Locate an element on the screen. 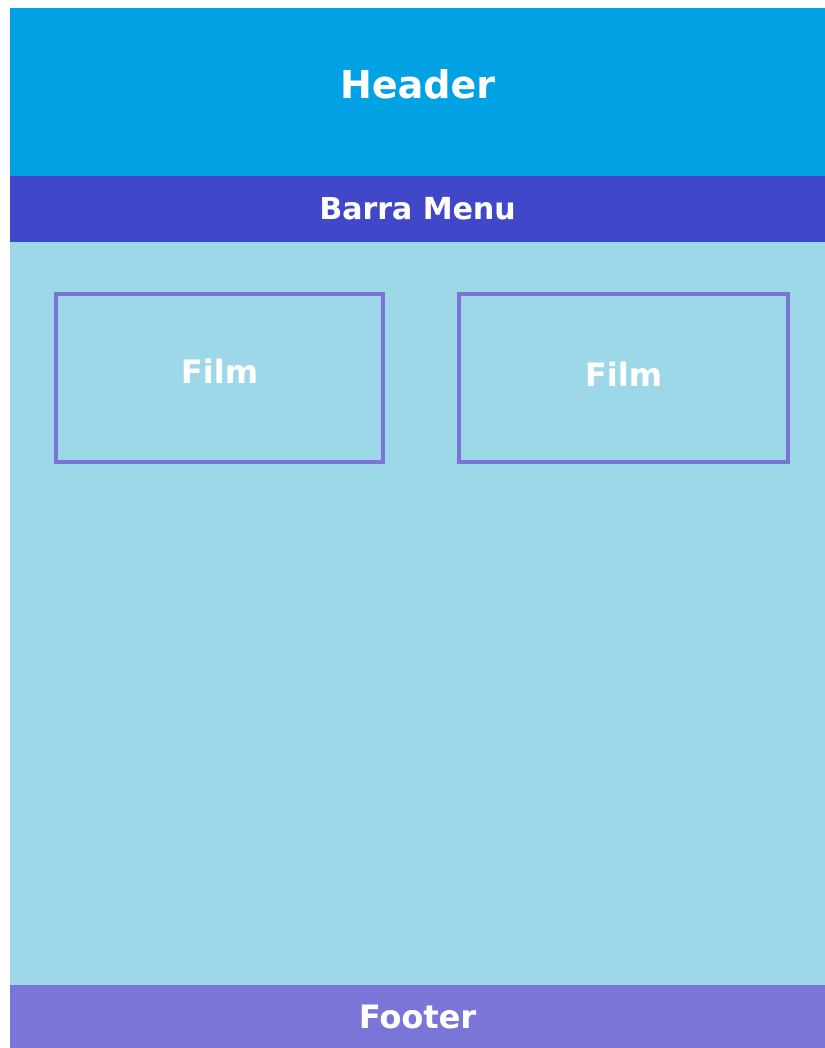 The width and height of the screenshot is (825, 1048). footer: Footer is located at coordinates (417, 1016).